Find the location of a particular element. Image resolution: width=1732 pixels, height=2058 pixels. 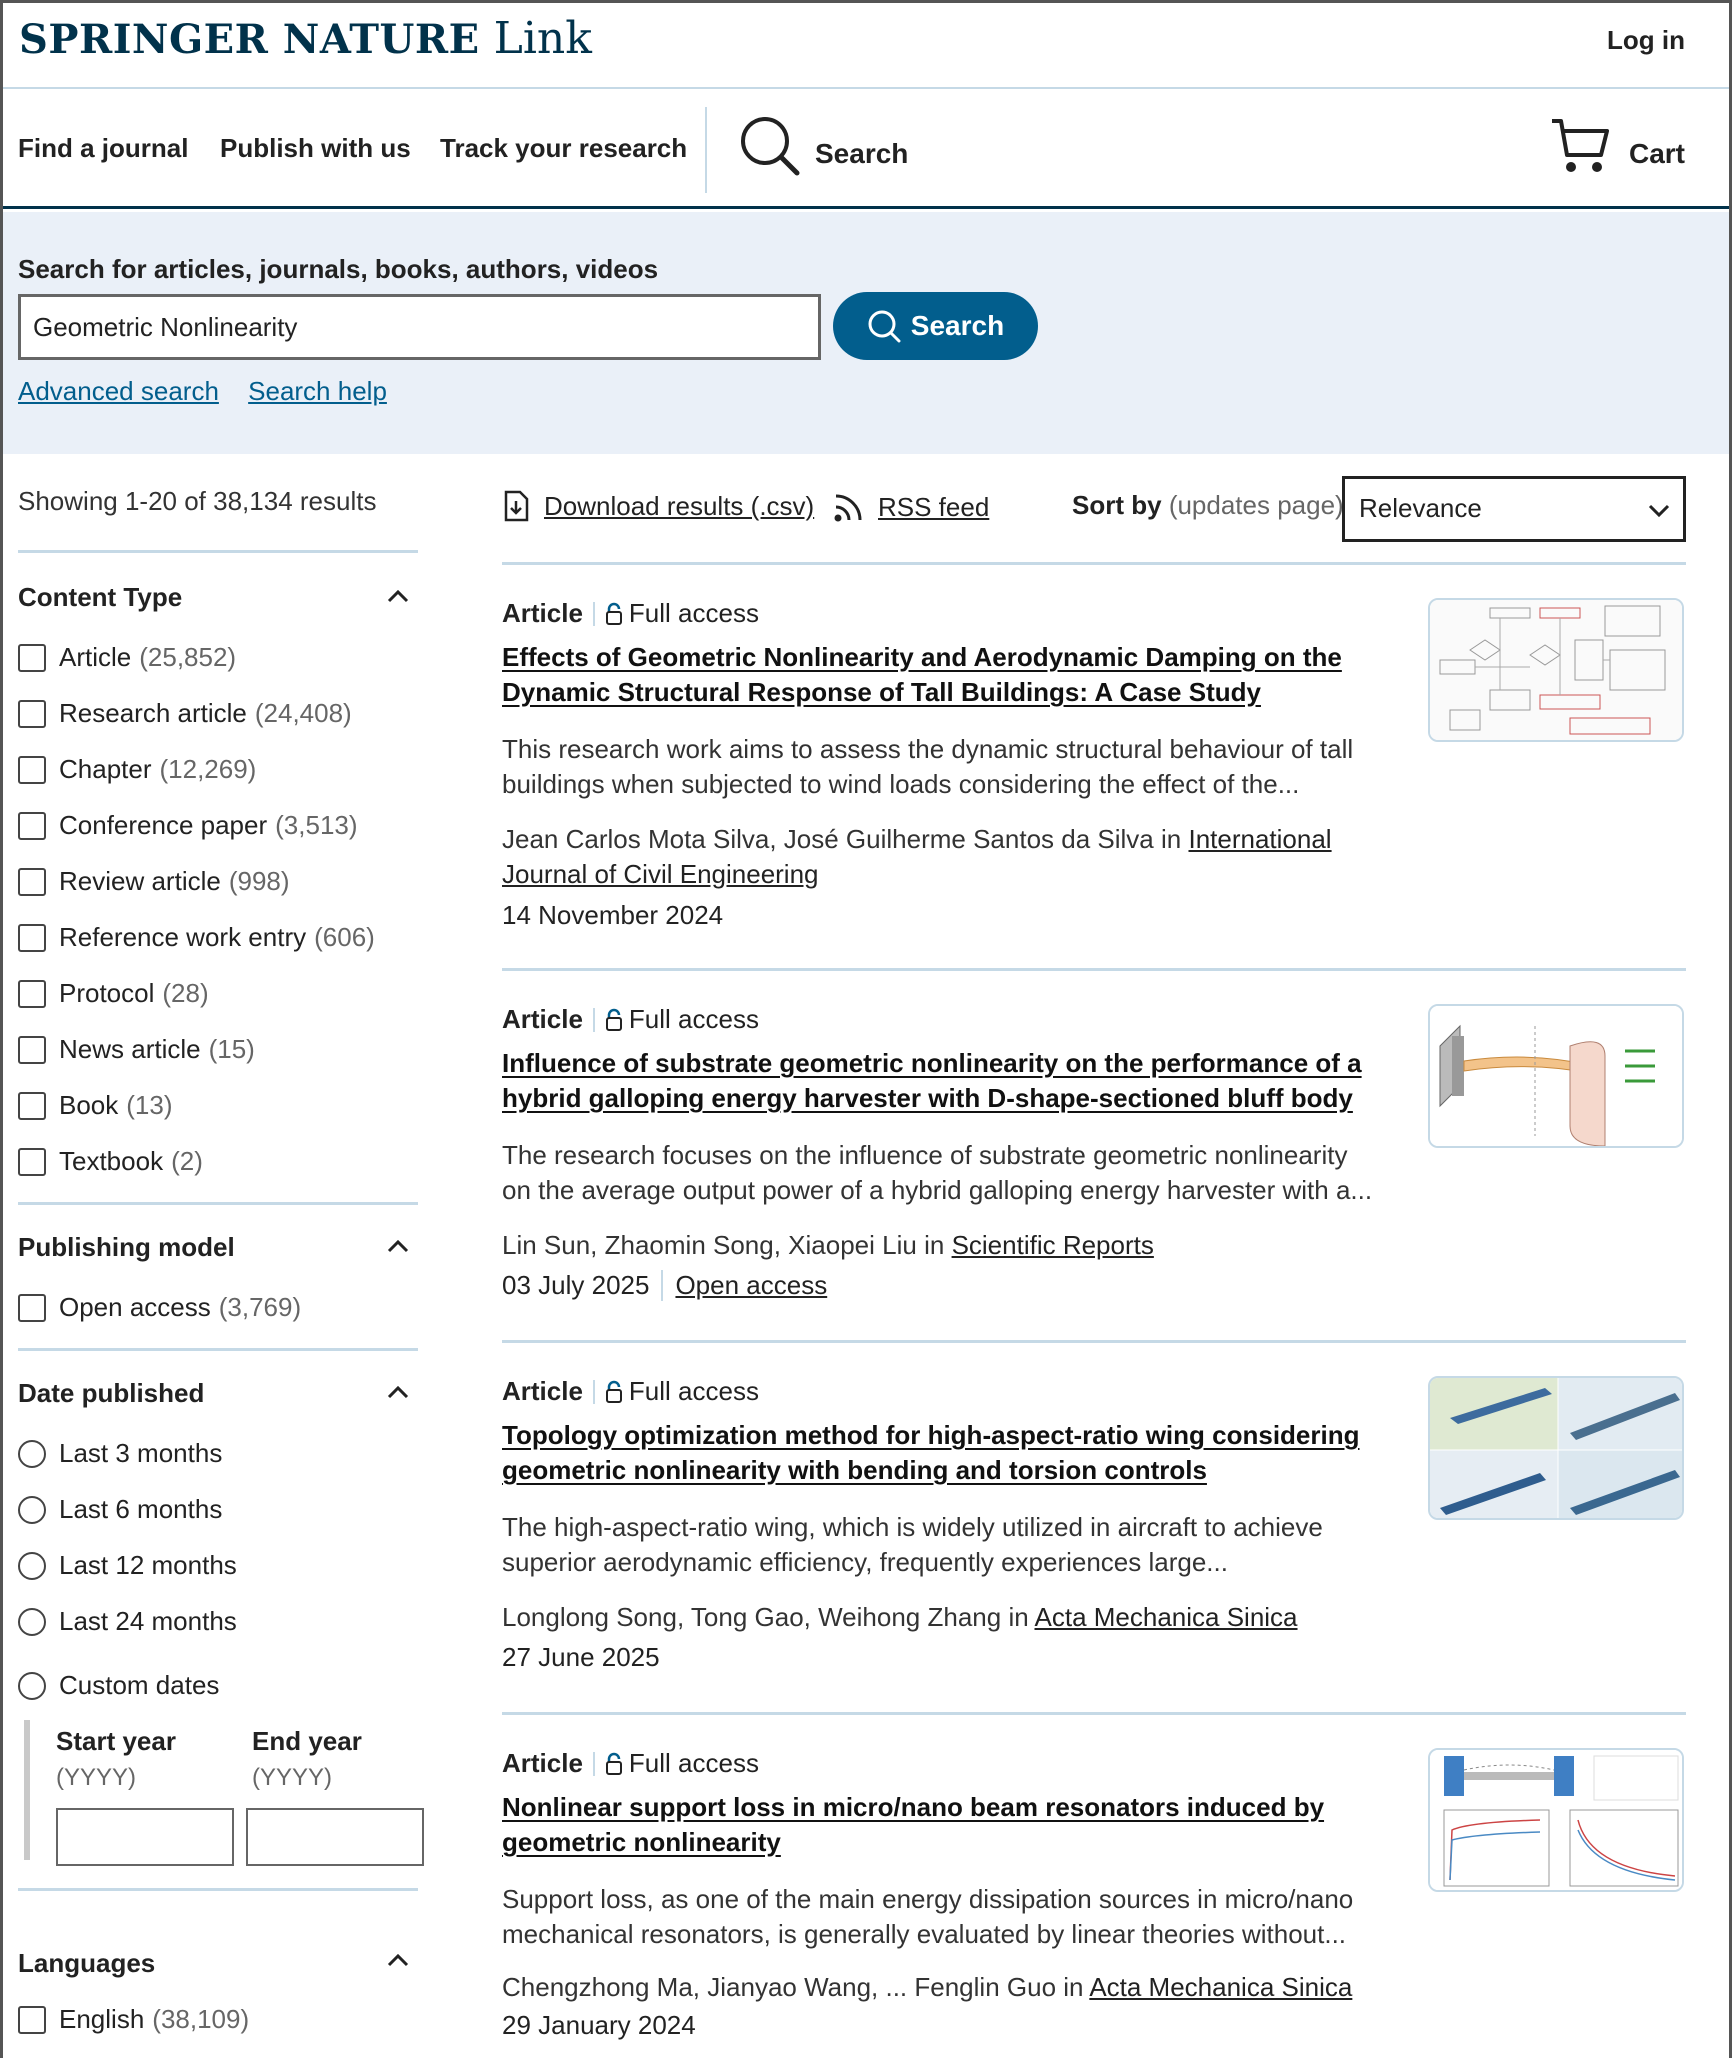

cart-icon is located at coordinates (1580, 145).